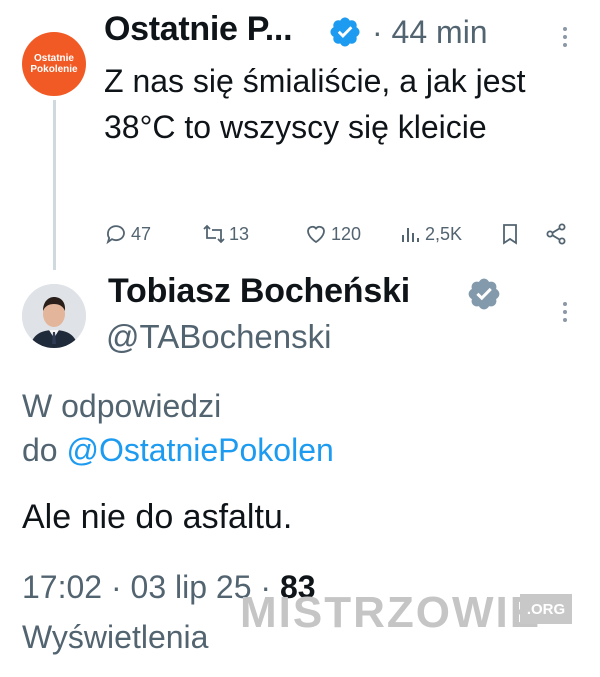 The width and height of the screenshot is (600, 677). What do you see at coordinates (40, 450) in the screenshot?
I see `reply-context-to: do` at bounding box center [40, 450].